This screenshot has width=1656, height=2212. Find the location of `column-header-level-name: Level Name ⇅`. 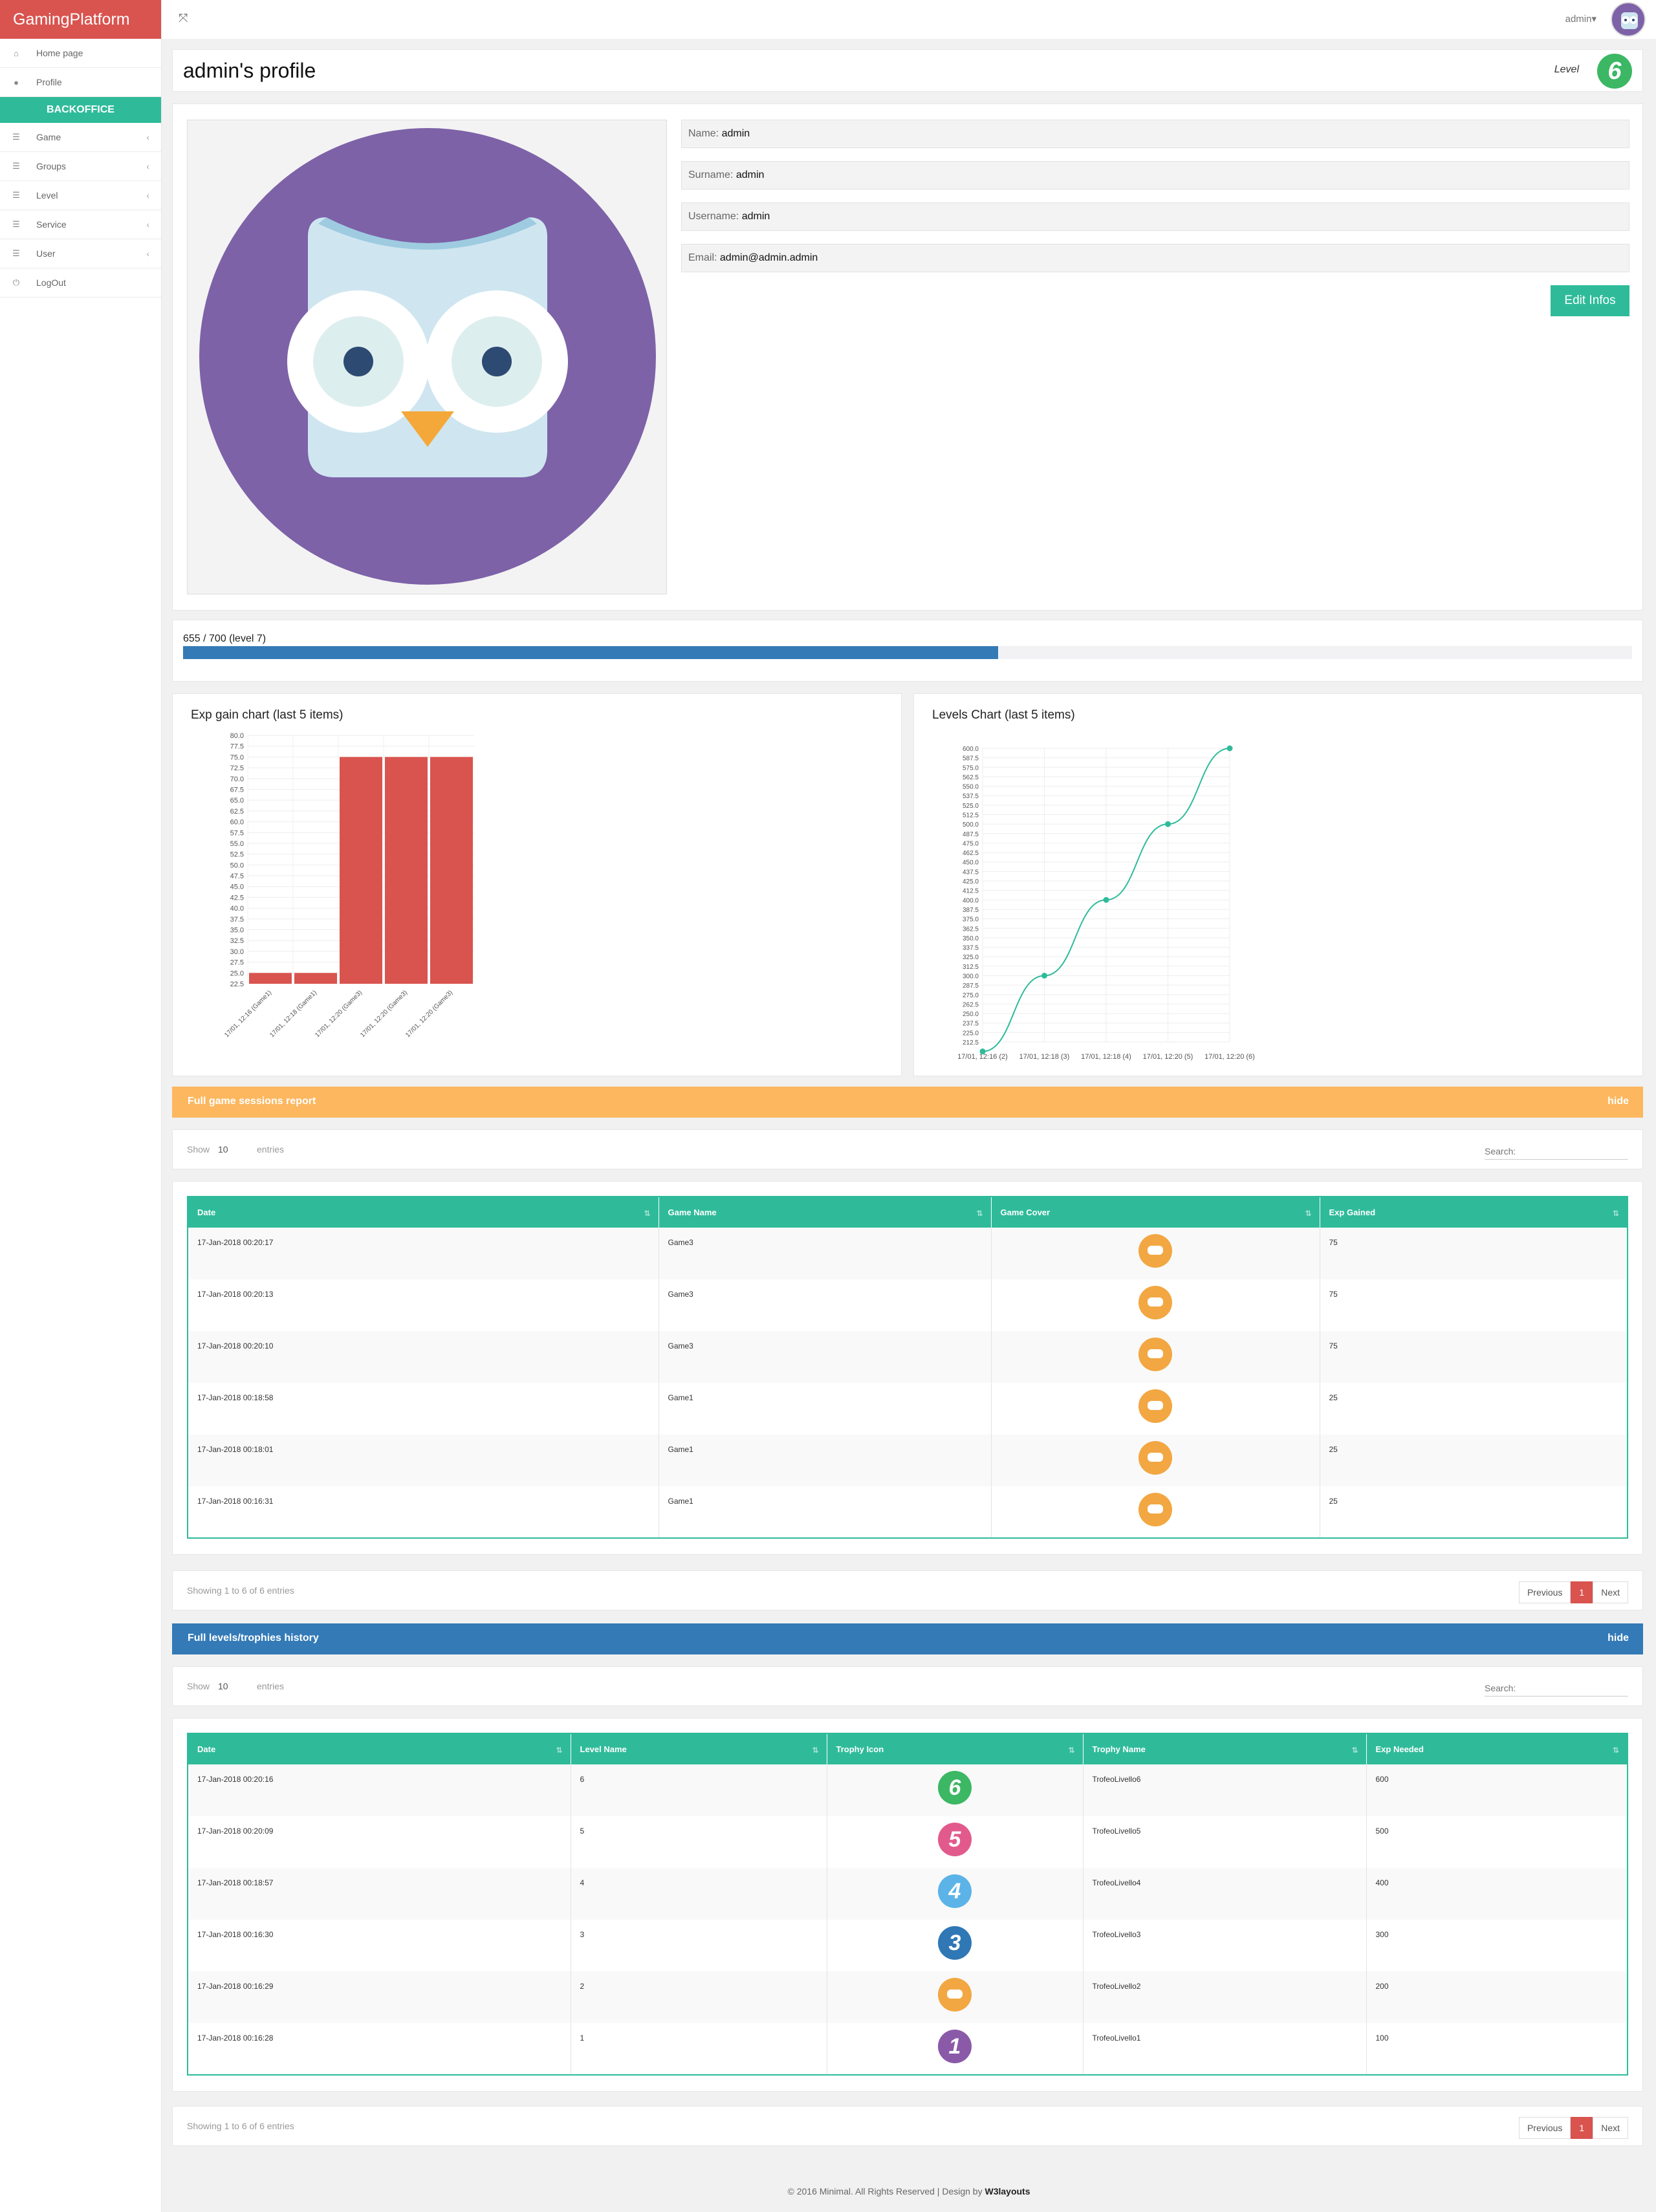

column-header-level-name: Level Name ⇅ is located at coordinates (699, 1748).